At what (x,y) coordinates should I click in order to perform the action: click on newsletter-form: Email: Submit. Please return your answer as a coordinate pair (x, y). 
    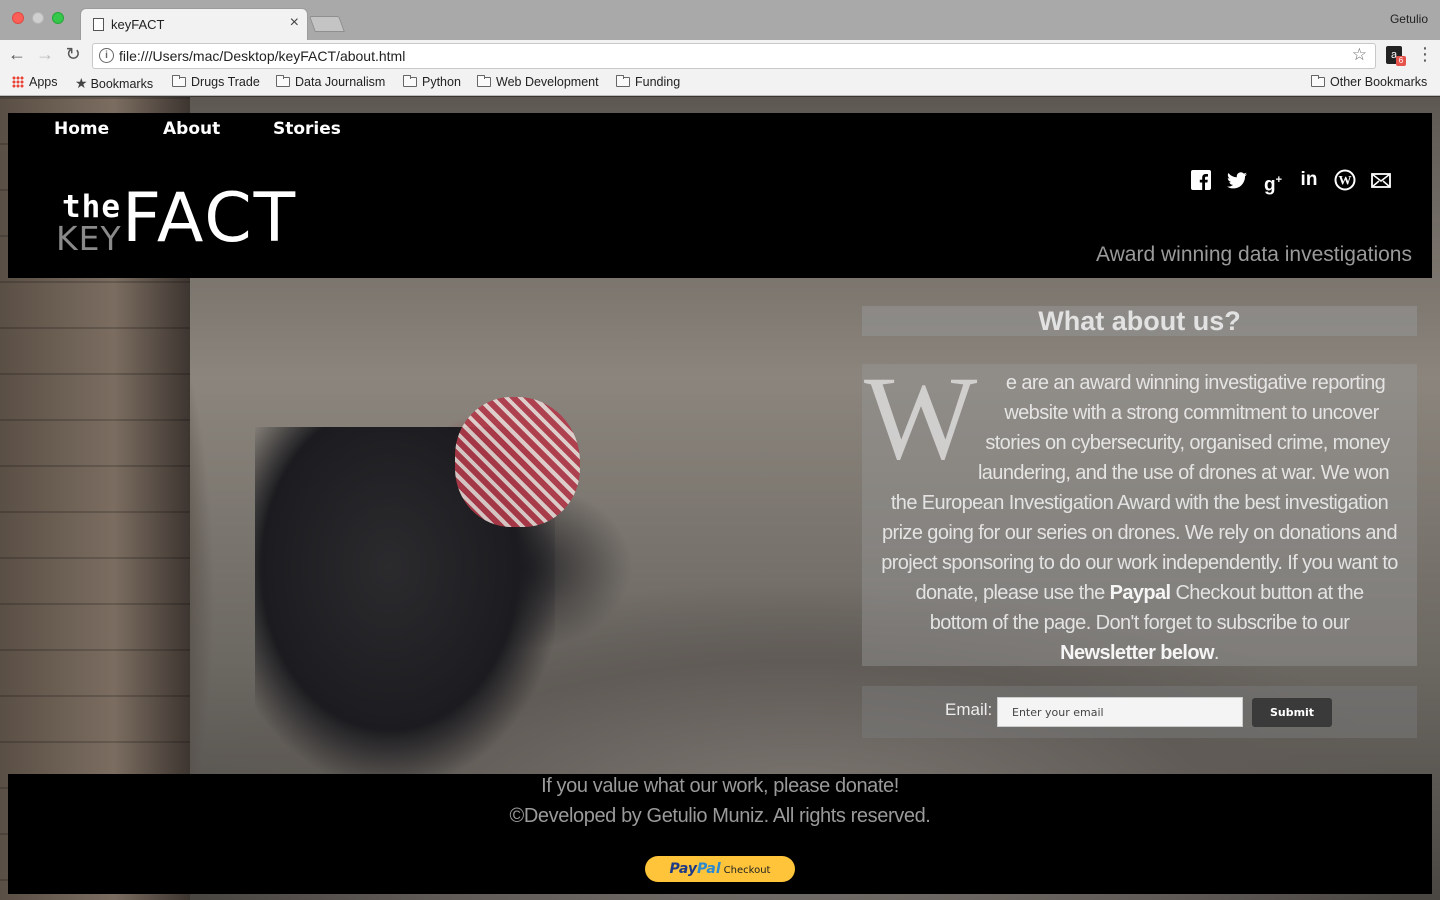
    Looking at the image, I should click on (1139, 712).